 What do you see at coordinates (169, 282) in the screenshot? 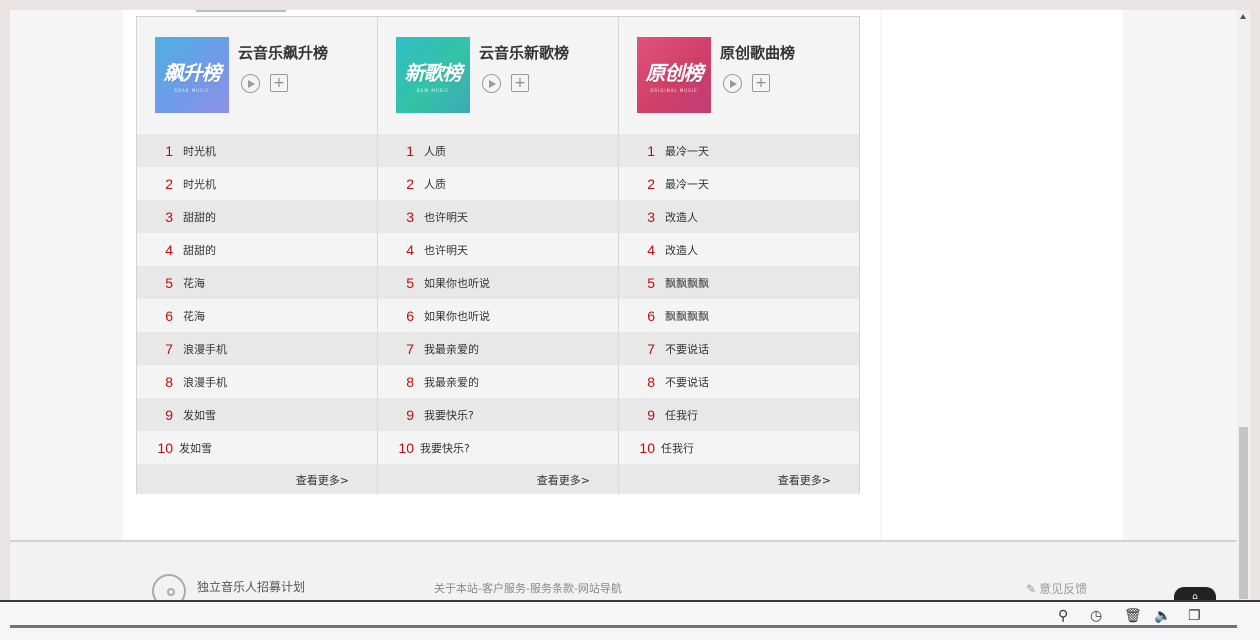
I see `rank-number: 5` at bounding box center [169, 282].